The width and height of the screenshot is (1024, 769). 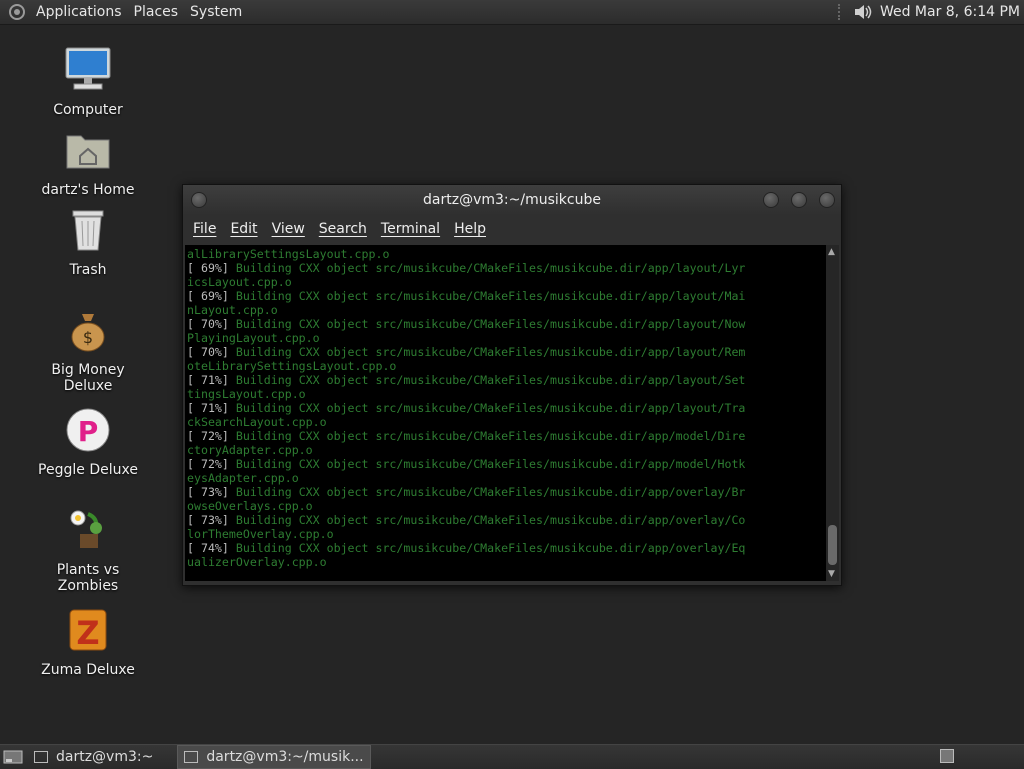 I want to click on top-right-area: Wed Mar 8, 6:14 PM, so click(x=928, y=12).